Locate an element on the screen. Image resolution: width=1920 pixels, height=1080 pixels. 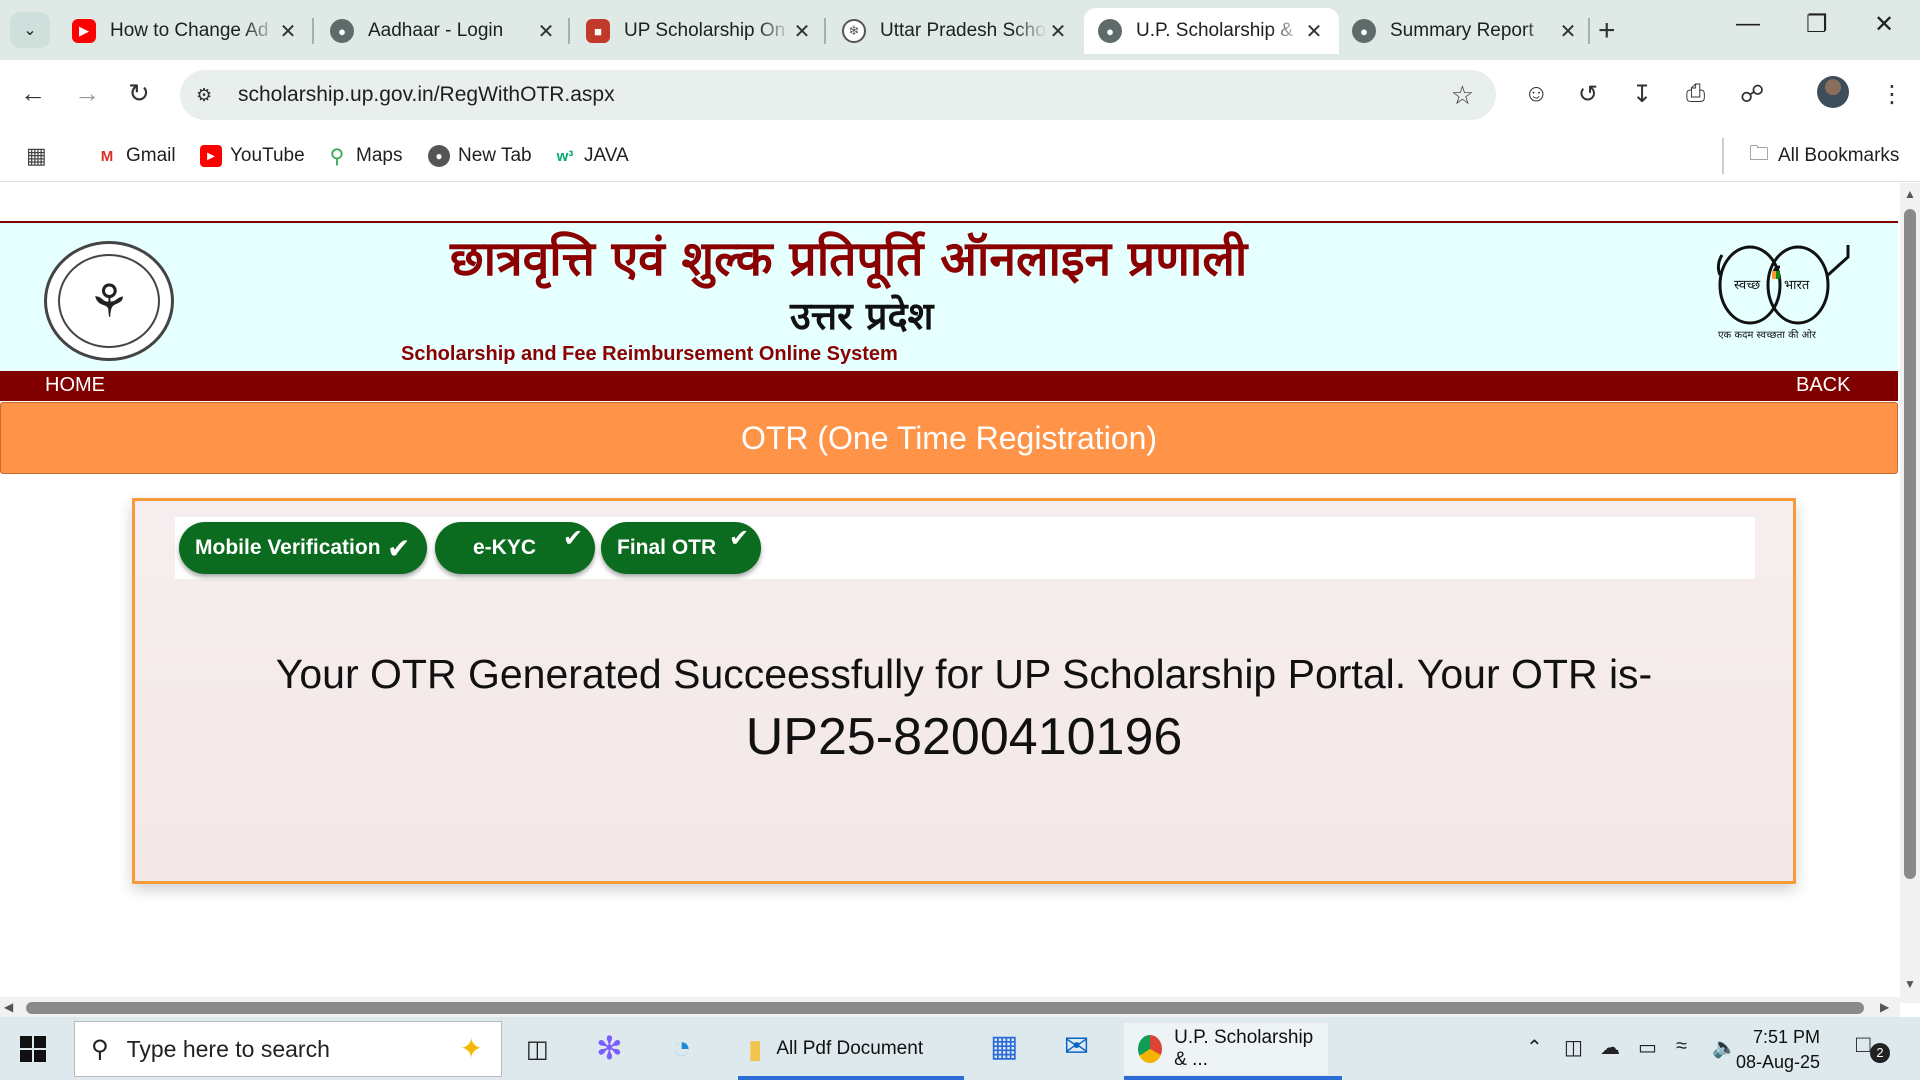
scroll-left-arrow-icon: ◀ is located at coordinates (8, 1007).